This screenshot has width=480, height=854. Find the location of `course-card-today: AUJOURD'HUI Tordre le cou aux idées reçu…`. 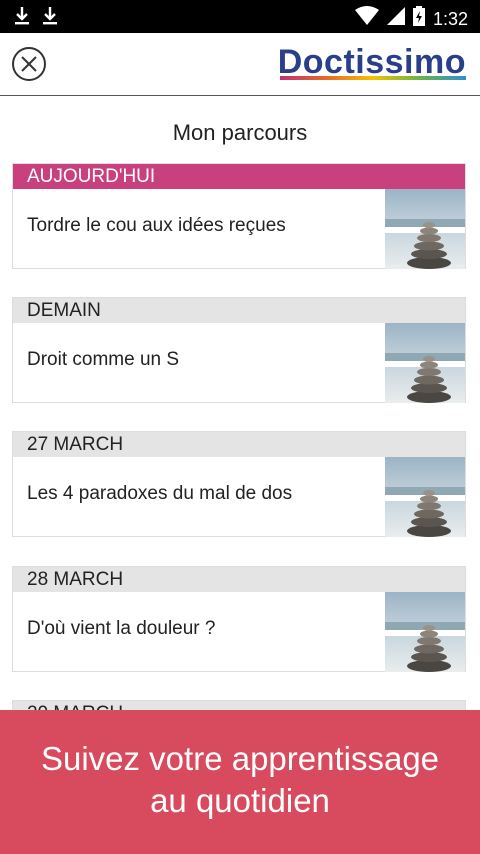

course-card-today: AUJOURD'HUI Tordre le cou aux idées reçu… is located at coordinates (239, 216).